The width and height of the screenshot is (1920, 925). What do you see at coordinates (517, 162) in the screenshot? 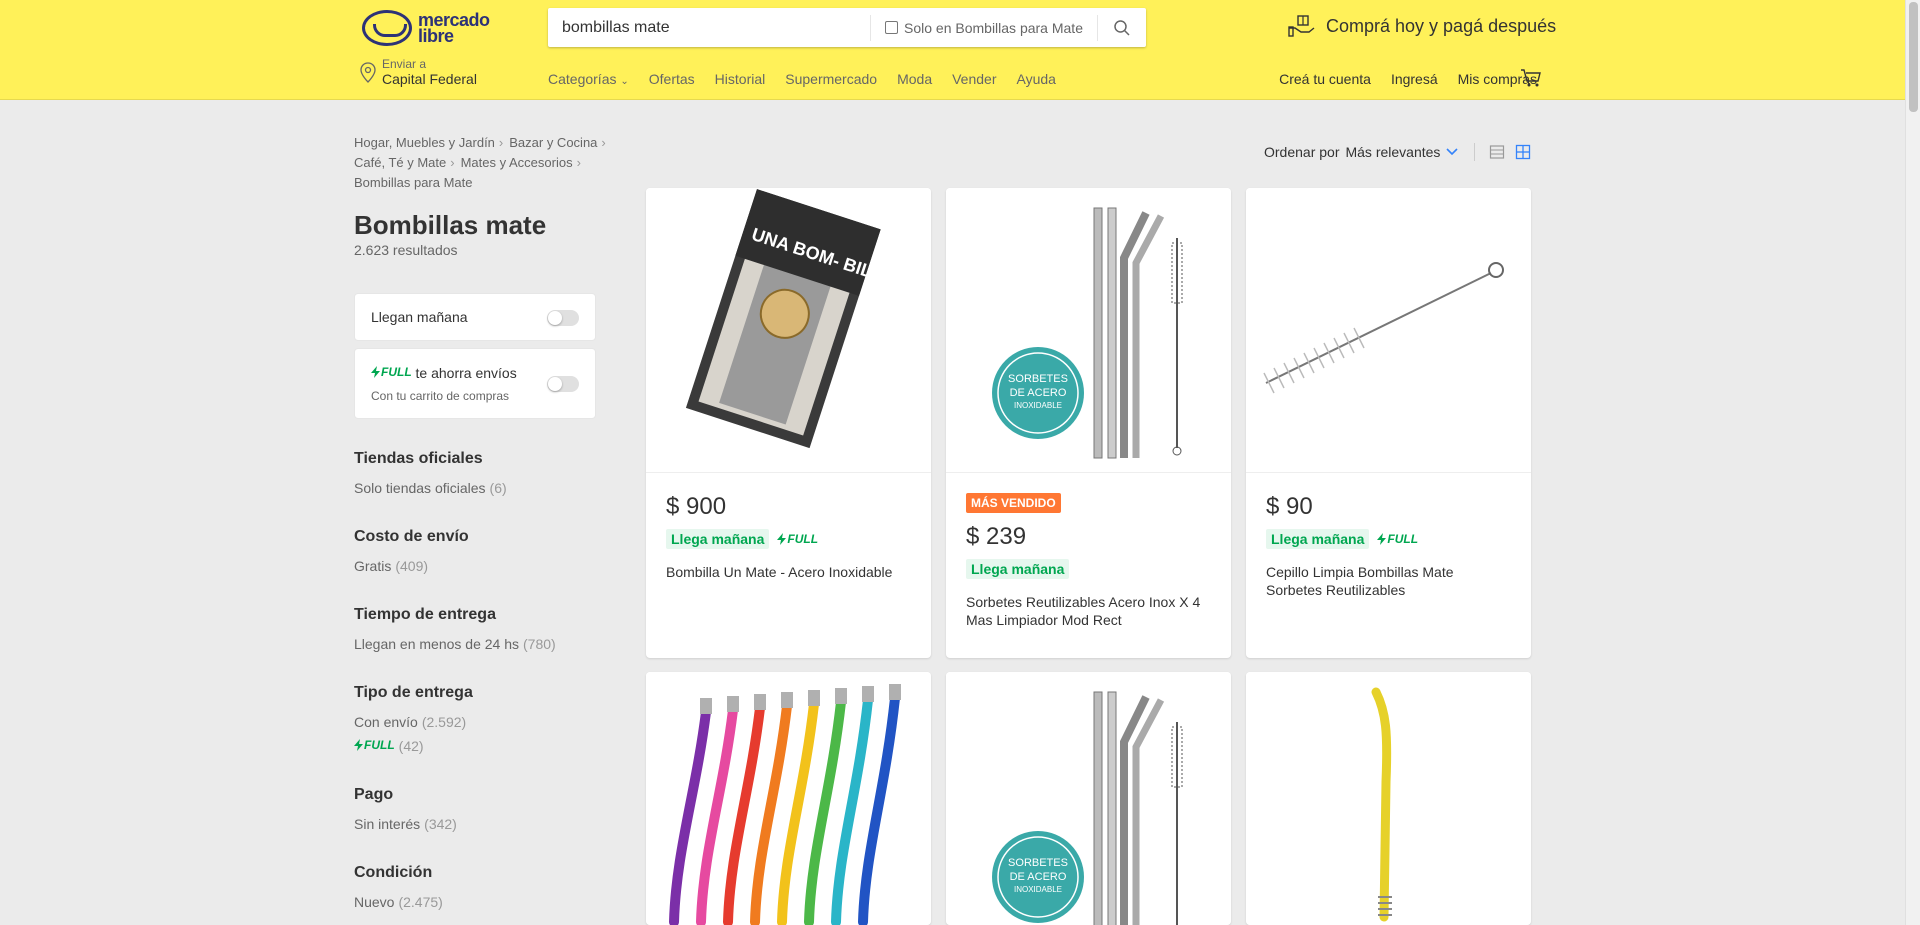
I see `breadcrumb-item: Mates y Accesorios` at bounding box center [517, 162].